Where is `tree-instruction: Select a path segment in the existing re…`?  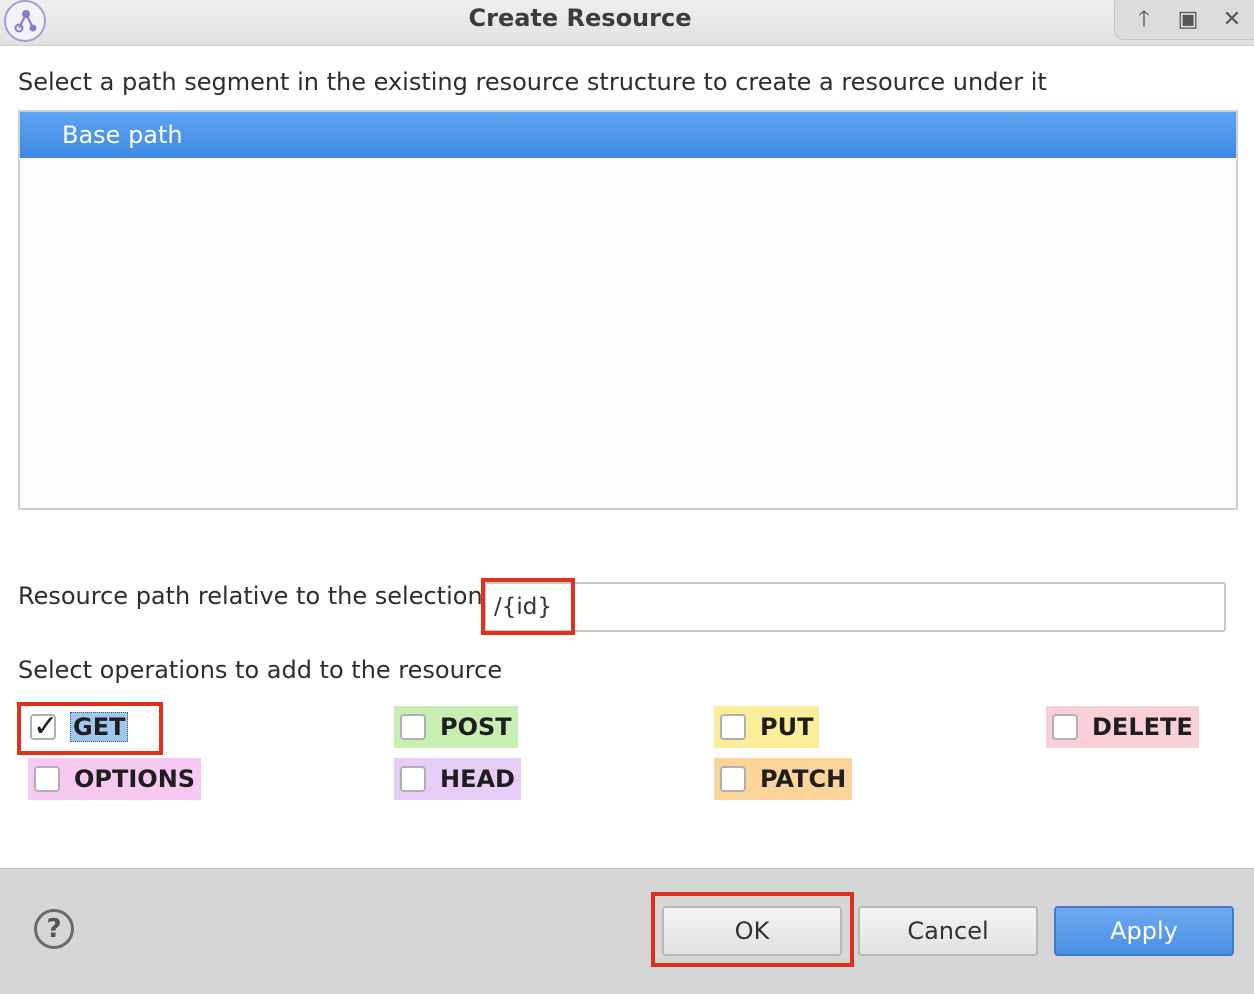 tree-instruction: Select a path segment in the existing re… is located at coordinates (532, 82).